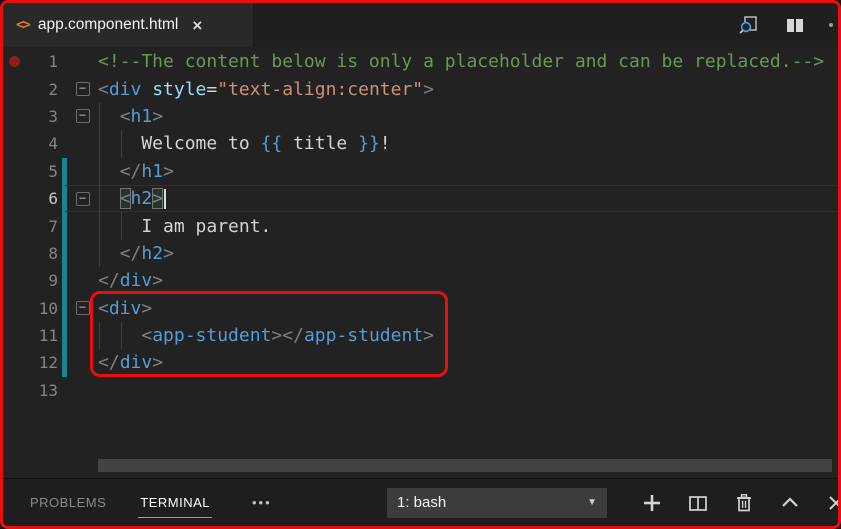 This screenshot has height=529, width=841. Describe the element at coordinates (262, 502) in the screenshot. I see `panel-more-icon: •••` at that location.